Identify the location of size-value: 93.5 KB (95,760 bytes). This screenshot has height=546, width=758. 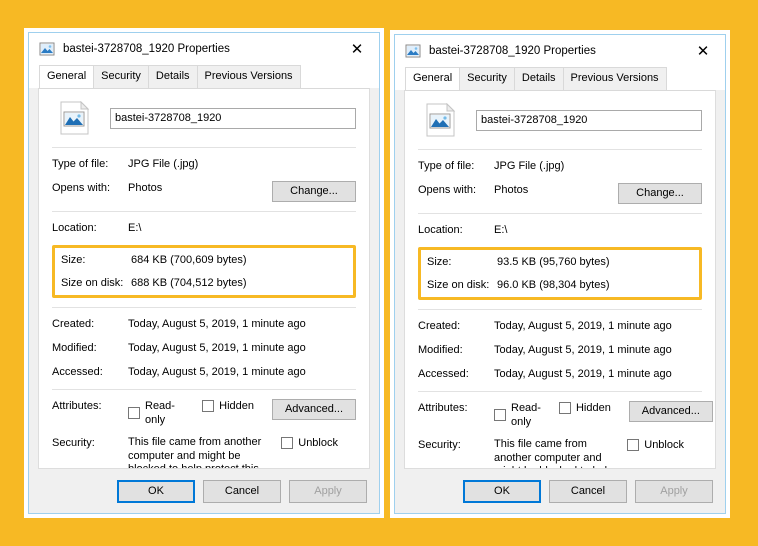
(553, 262).